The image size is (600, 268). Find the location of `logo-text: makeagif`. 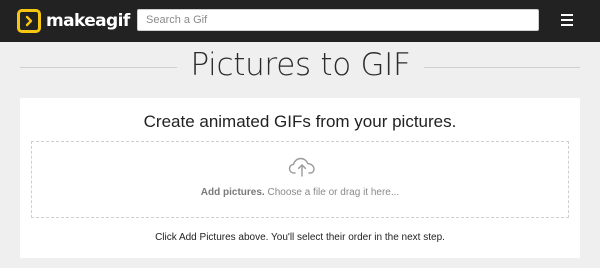

logo-text: makeagif is located at coordinates (88, 21).